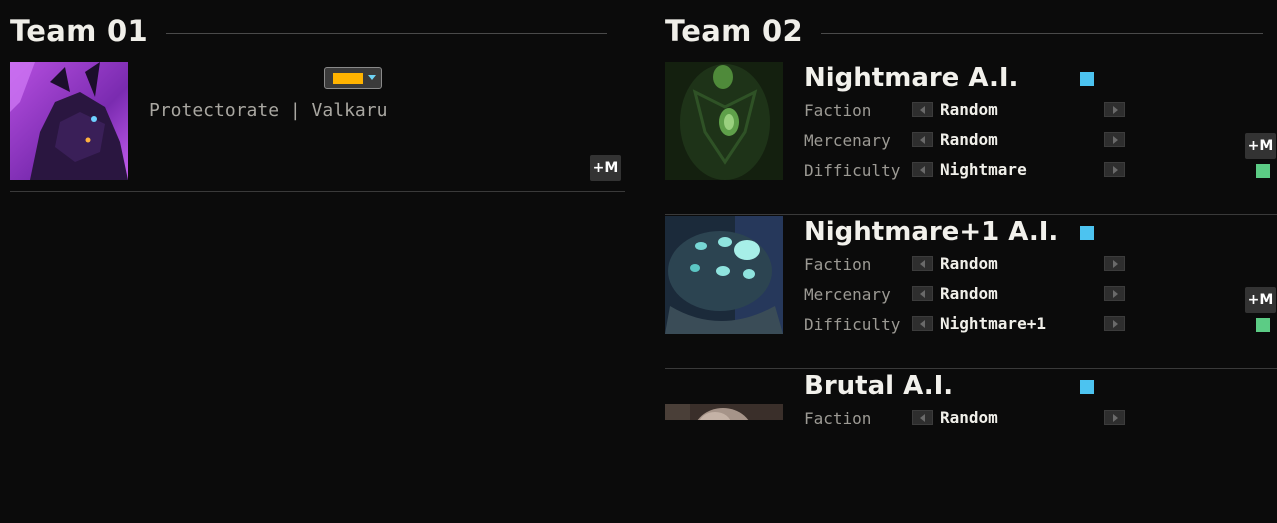 This screenshot has height=523, width=1277. Describe the element at coordinates (971, 31) in the screenshot. I see `team-02-header: Team 02` at that location.